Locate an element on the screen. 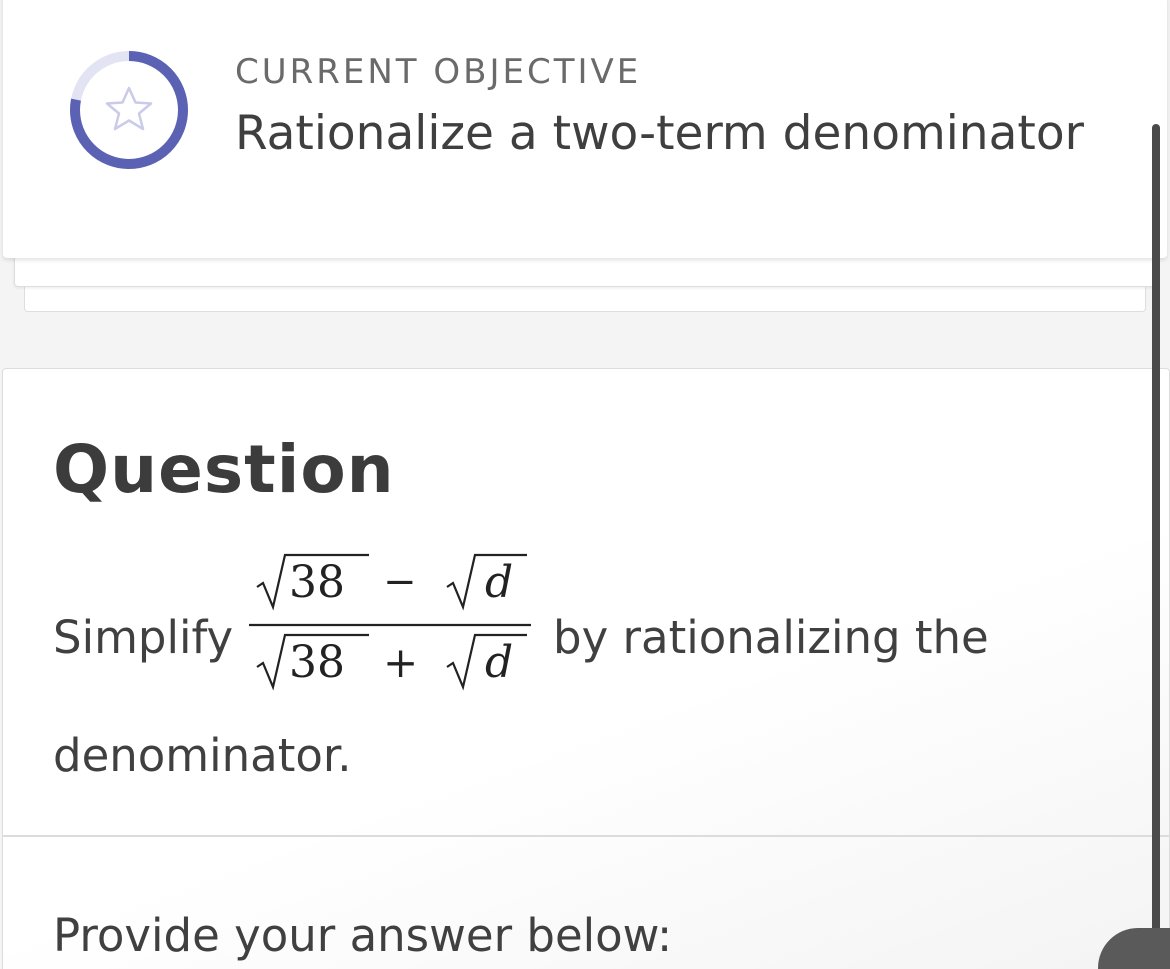 This screenshot has width=1170, height=969. question-suffix: by rationalizing the is located at coordinates (771, 637).